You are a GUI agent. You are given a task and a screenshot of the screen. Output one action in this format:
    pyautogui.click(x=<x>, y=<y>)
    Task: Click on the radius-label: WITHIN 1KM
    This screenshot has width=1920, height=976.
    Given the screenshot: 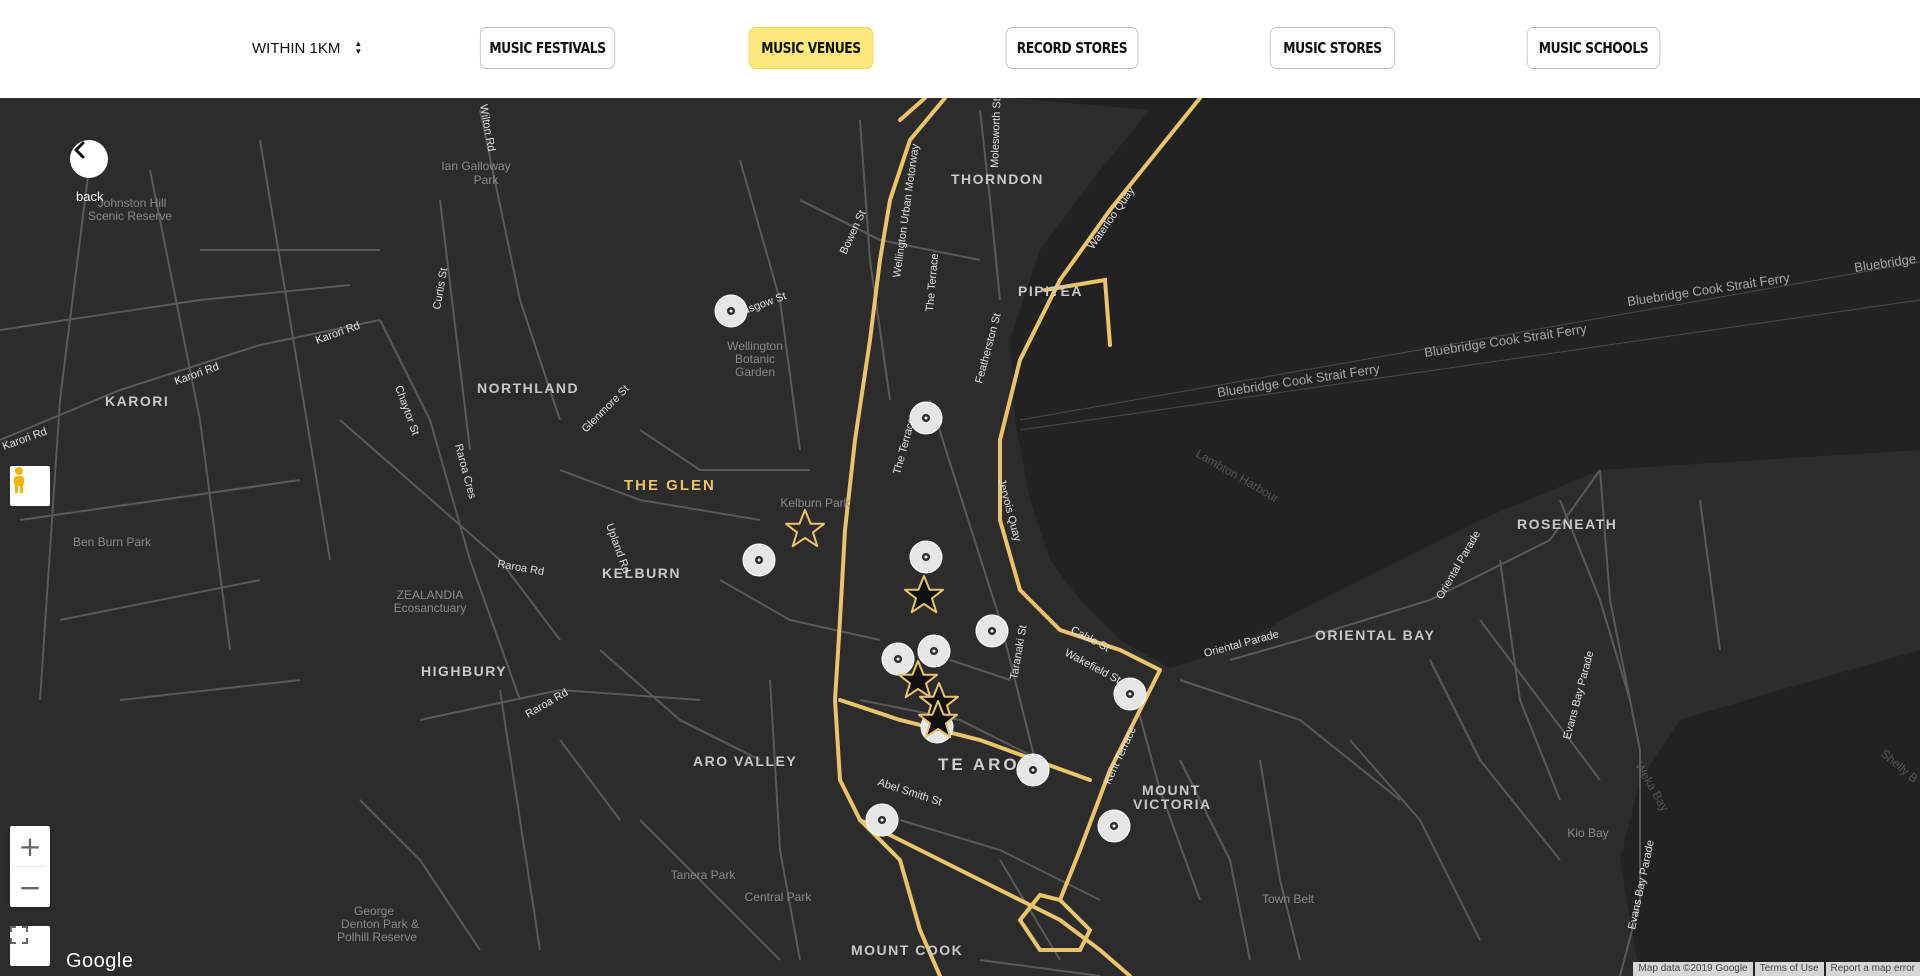 What is the action you would take?
    pyautogui.click(x=296, y=48)
    